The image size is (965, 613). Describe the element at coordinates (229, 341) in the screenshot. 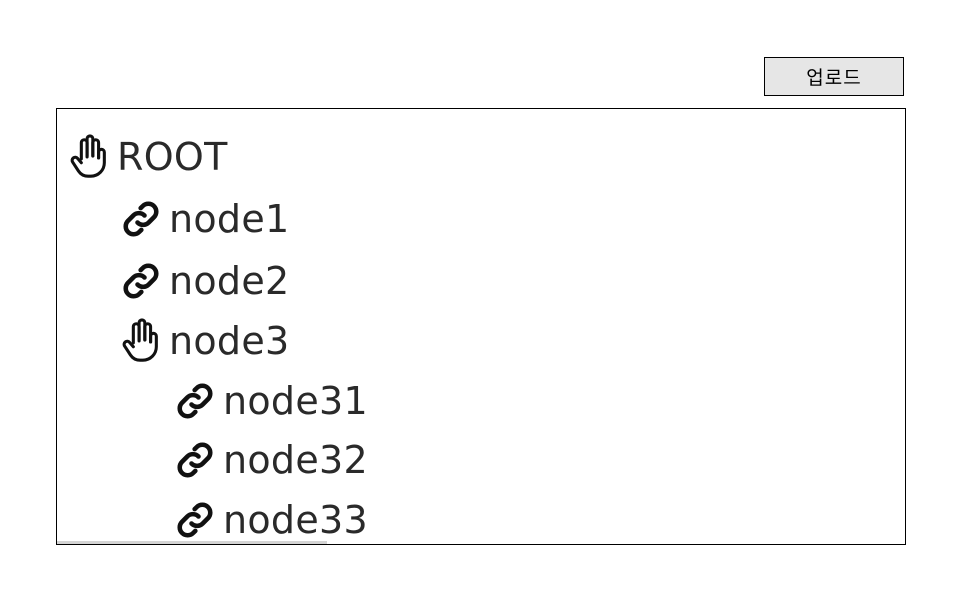

I see `tree-node-label: node3` at that location.